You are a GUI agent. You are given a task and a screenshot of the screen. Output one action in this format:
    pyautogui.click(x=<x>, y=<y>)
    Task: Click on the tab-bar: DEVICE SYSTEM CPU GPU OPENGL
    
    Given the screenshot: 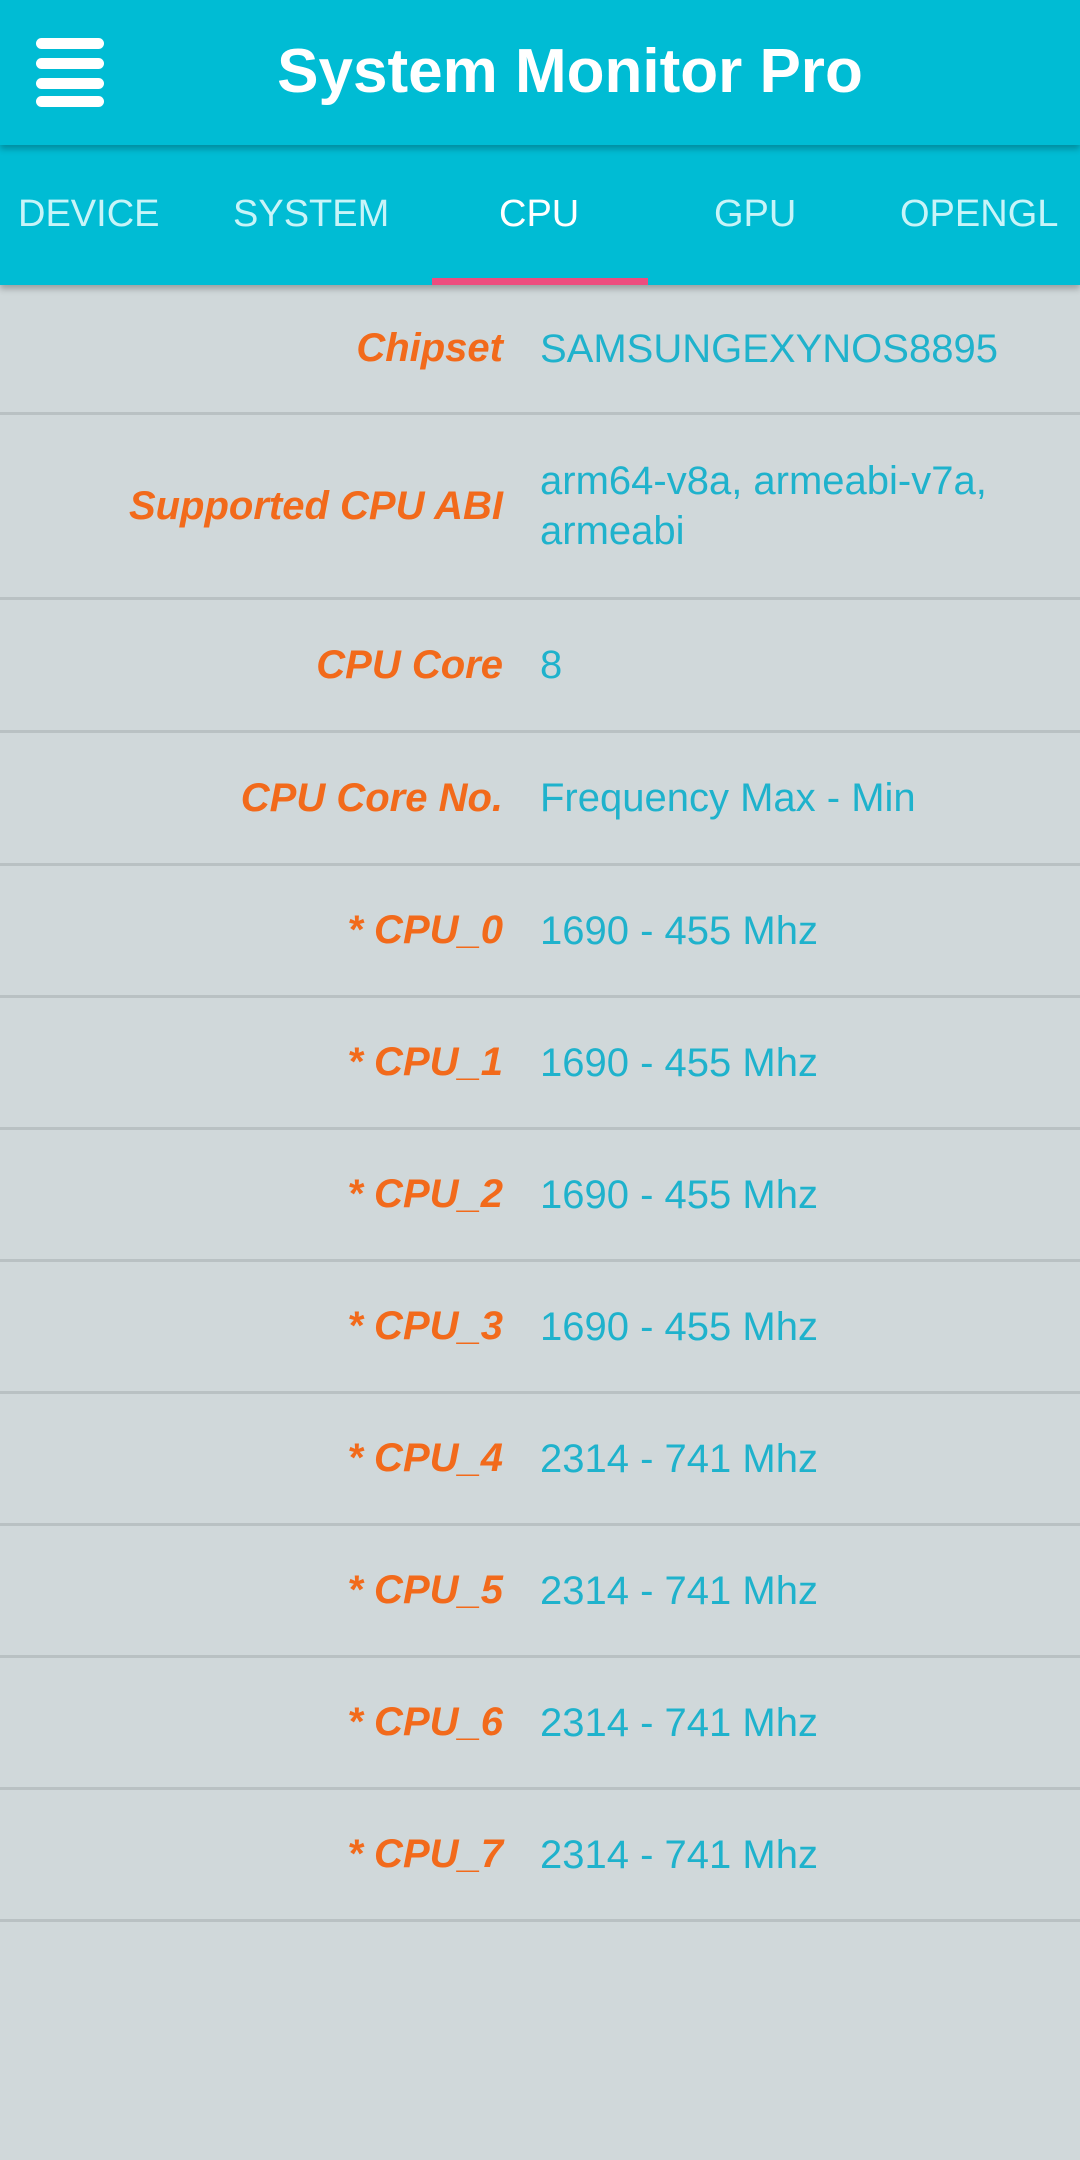 What is the action you would take?
    pyautogui.click(x=540, y=215)
    